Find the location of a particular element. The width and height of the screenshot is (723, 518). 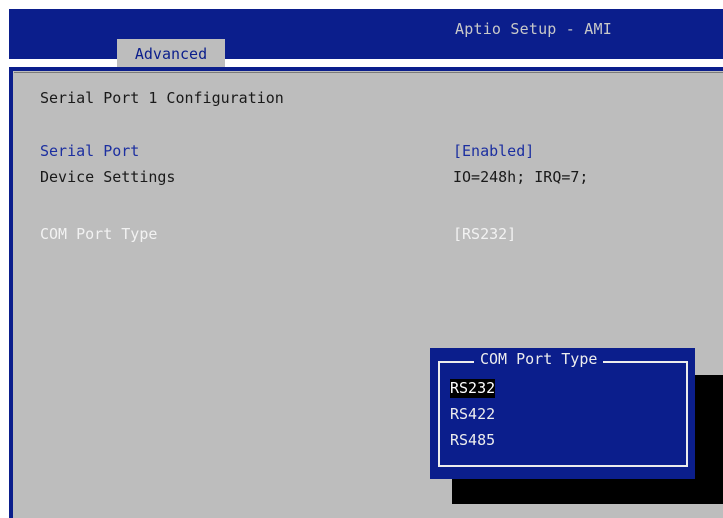

device-settings-label: Device Settings is located at coordinates (108, 177).